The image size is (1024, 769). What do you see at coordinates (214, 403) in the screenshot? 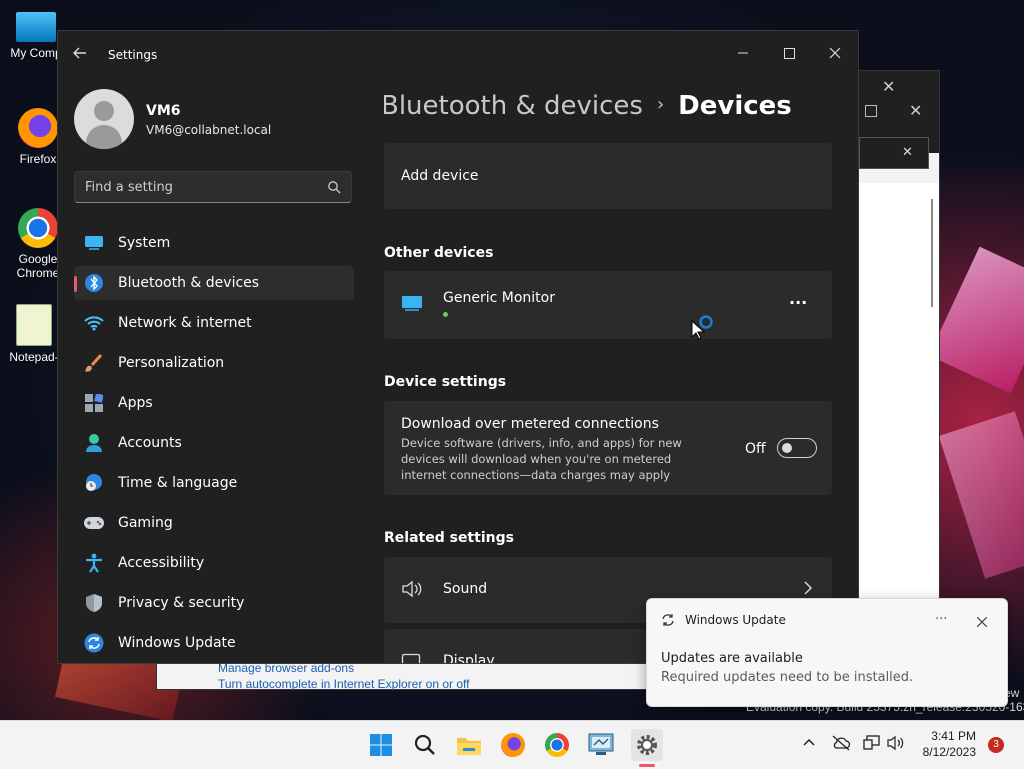
I see `sidebar-item-apps: Apps` at bounding box center [214, 403].